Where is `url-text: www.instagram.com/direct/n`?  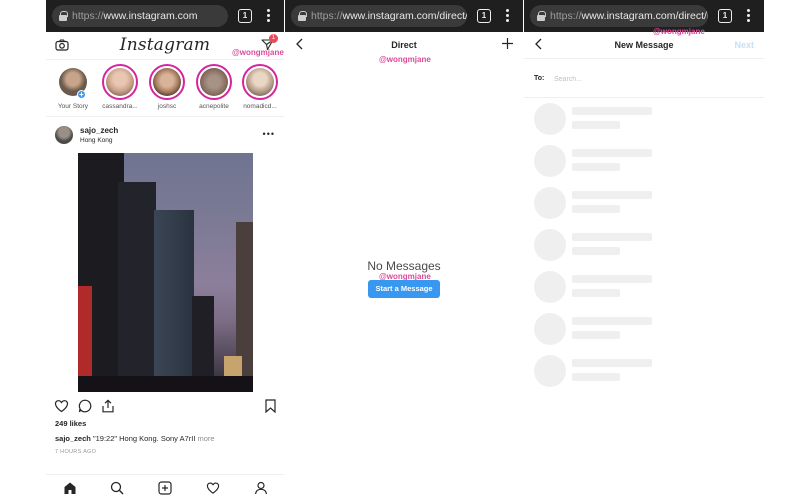 url-text: www.instagram.com/direct/n is located at coordinates (644, 16).